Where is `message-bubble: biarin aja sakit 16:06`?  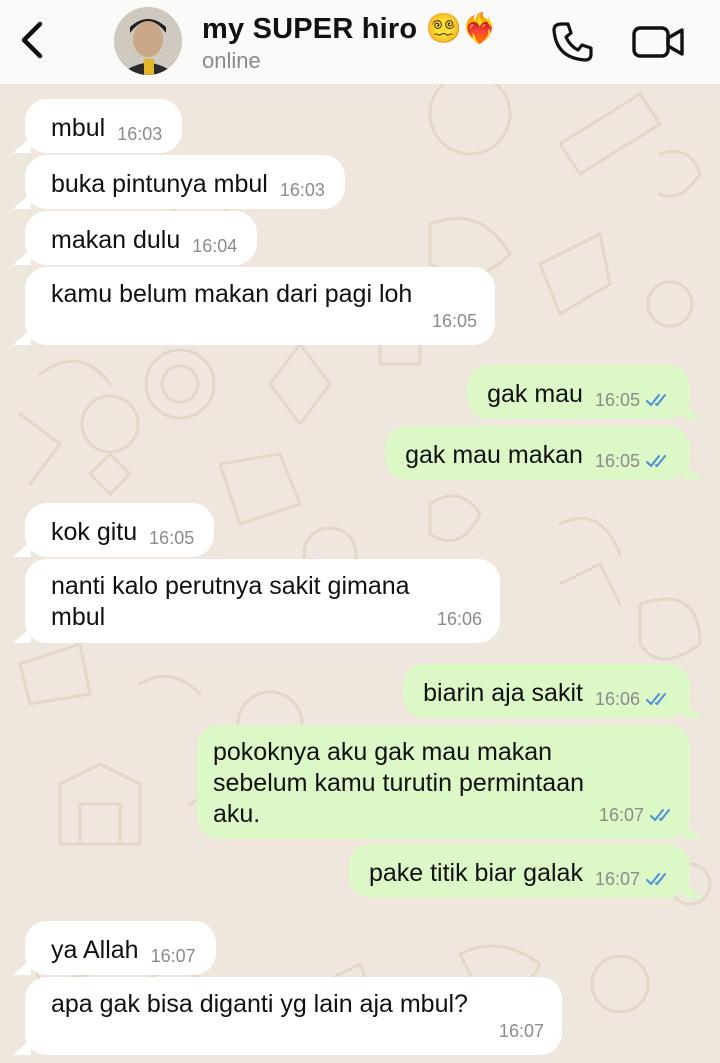 message-bubble: biarin aja sakit 16:06 is located at coordinates (552, 691).